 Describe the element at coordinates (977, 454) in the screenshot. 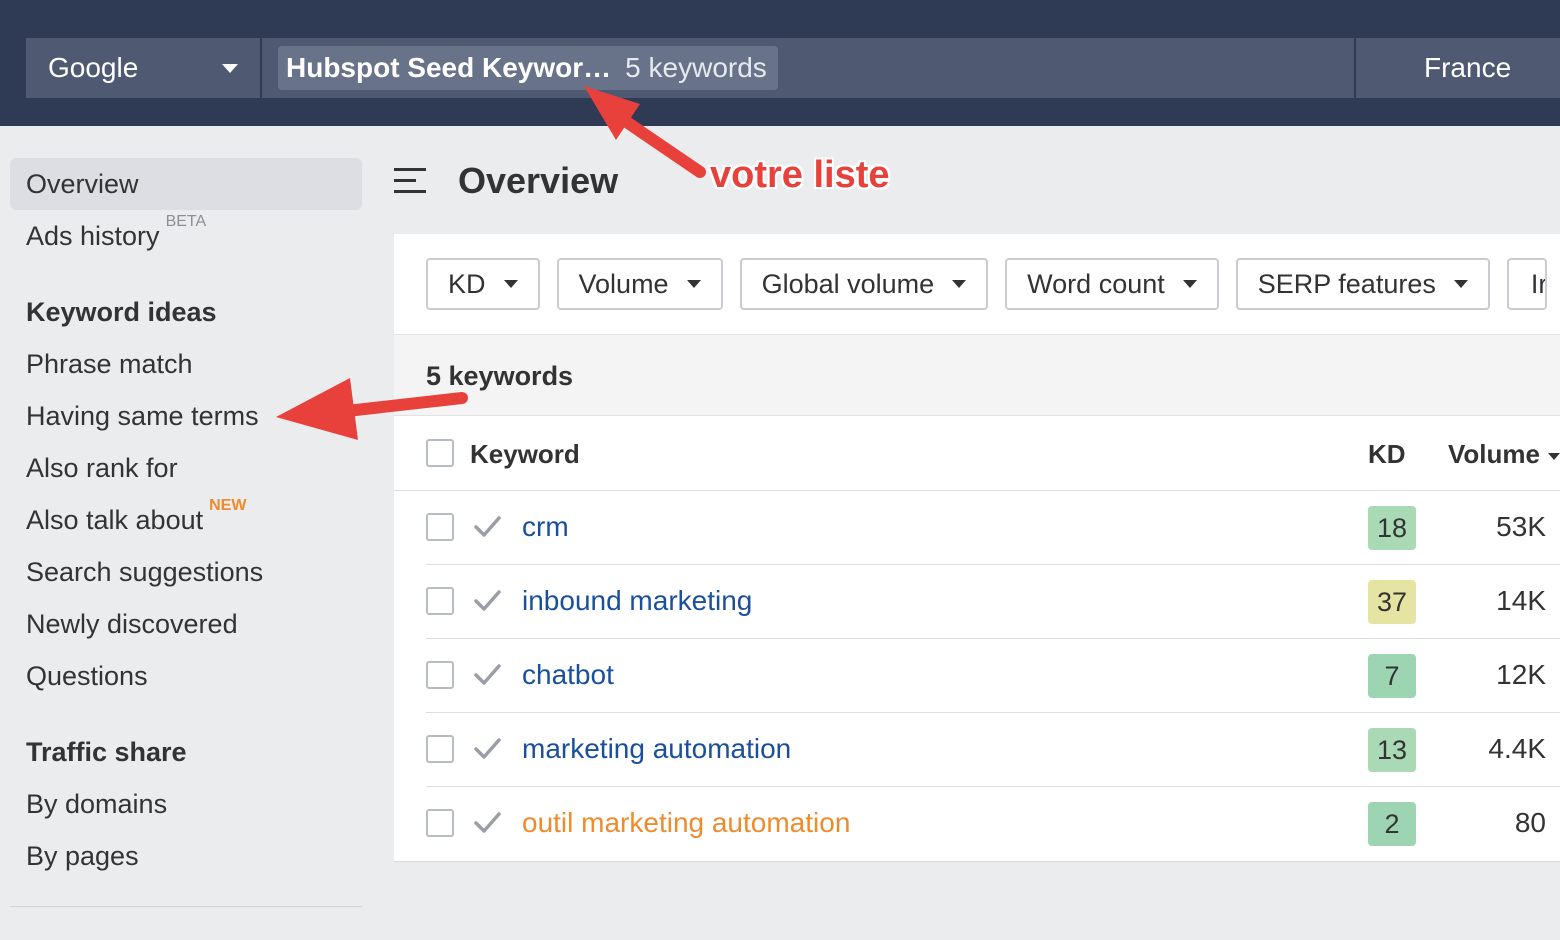

I see `table-header: Keyword KD Volume` at that location.